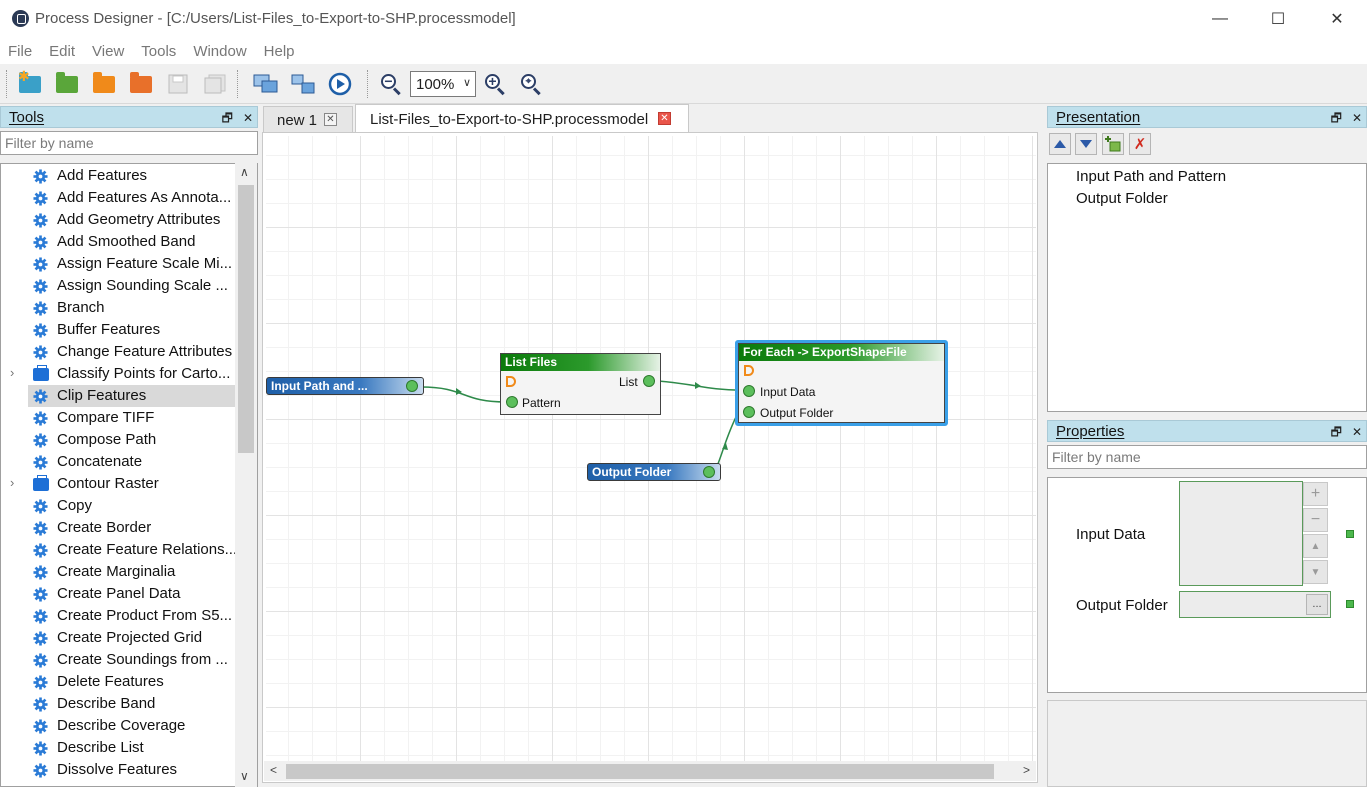  Describe the element at coordinates (119, 770) in the screenshot. I see `tool-item: Dissolve Features` at that location.